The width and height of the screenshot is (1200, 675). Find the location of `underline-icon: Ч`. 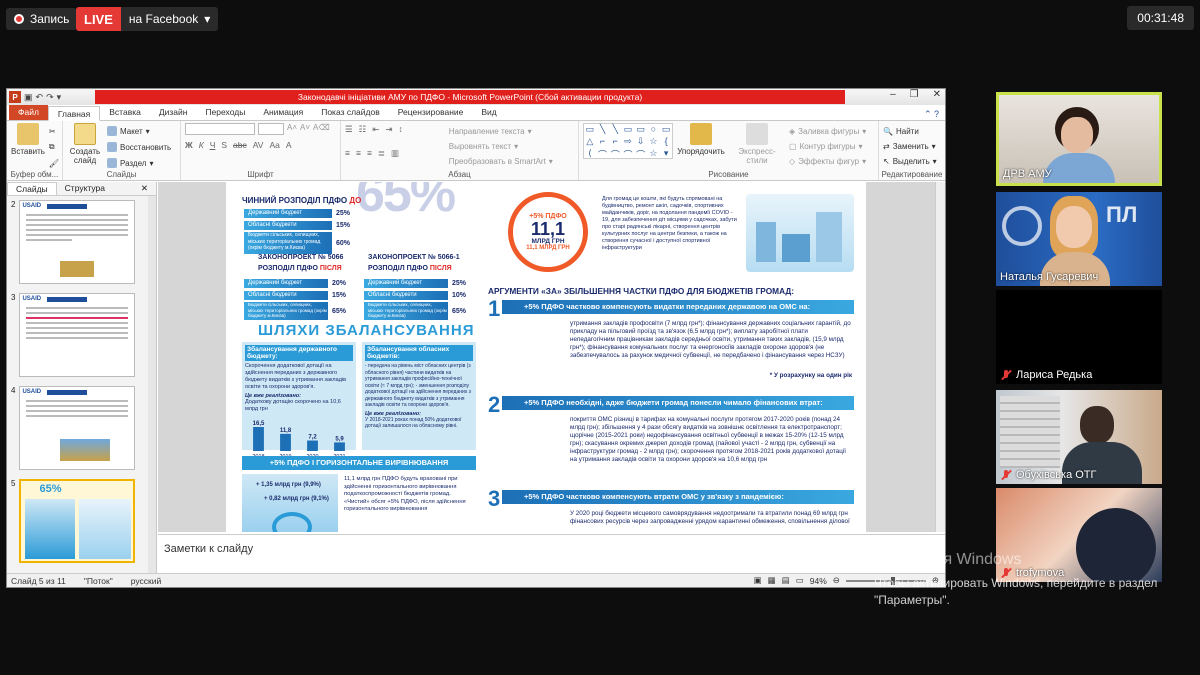

underline-icon: Ч is located at coordinates (213, 145).